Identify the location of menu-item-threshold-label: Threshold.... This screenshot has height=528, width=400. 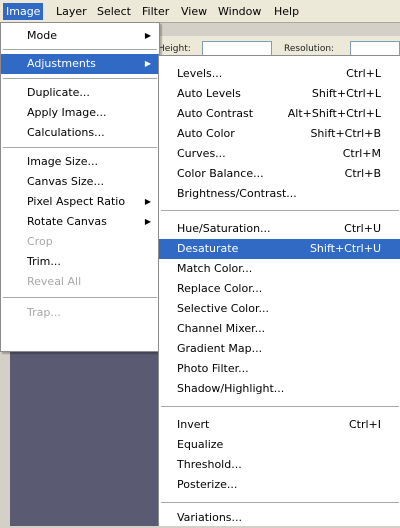
(209, 464).